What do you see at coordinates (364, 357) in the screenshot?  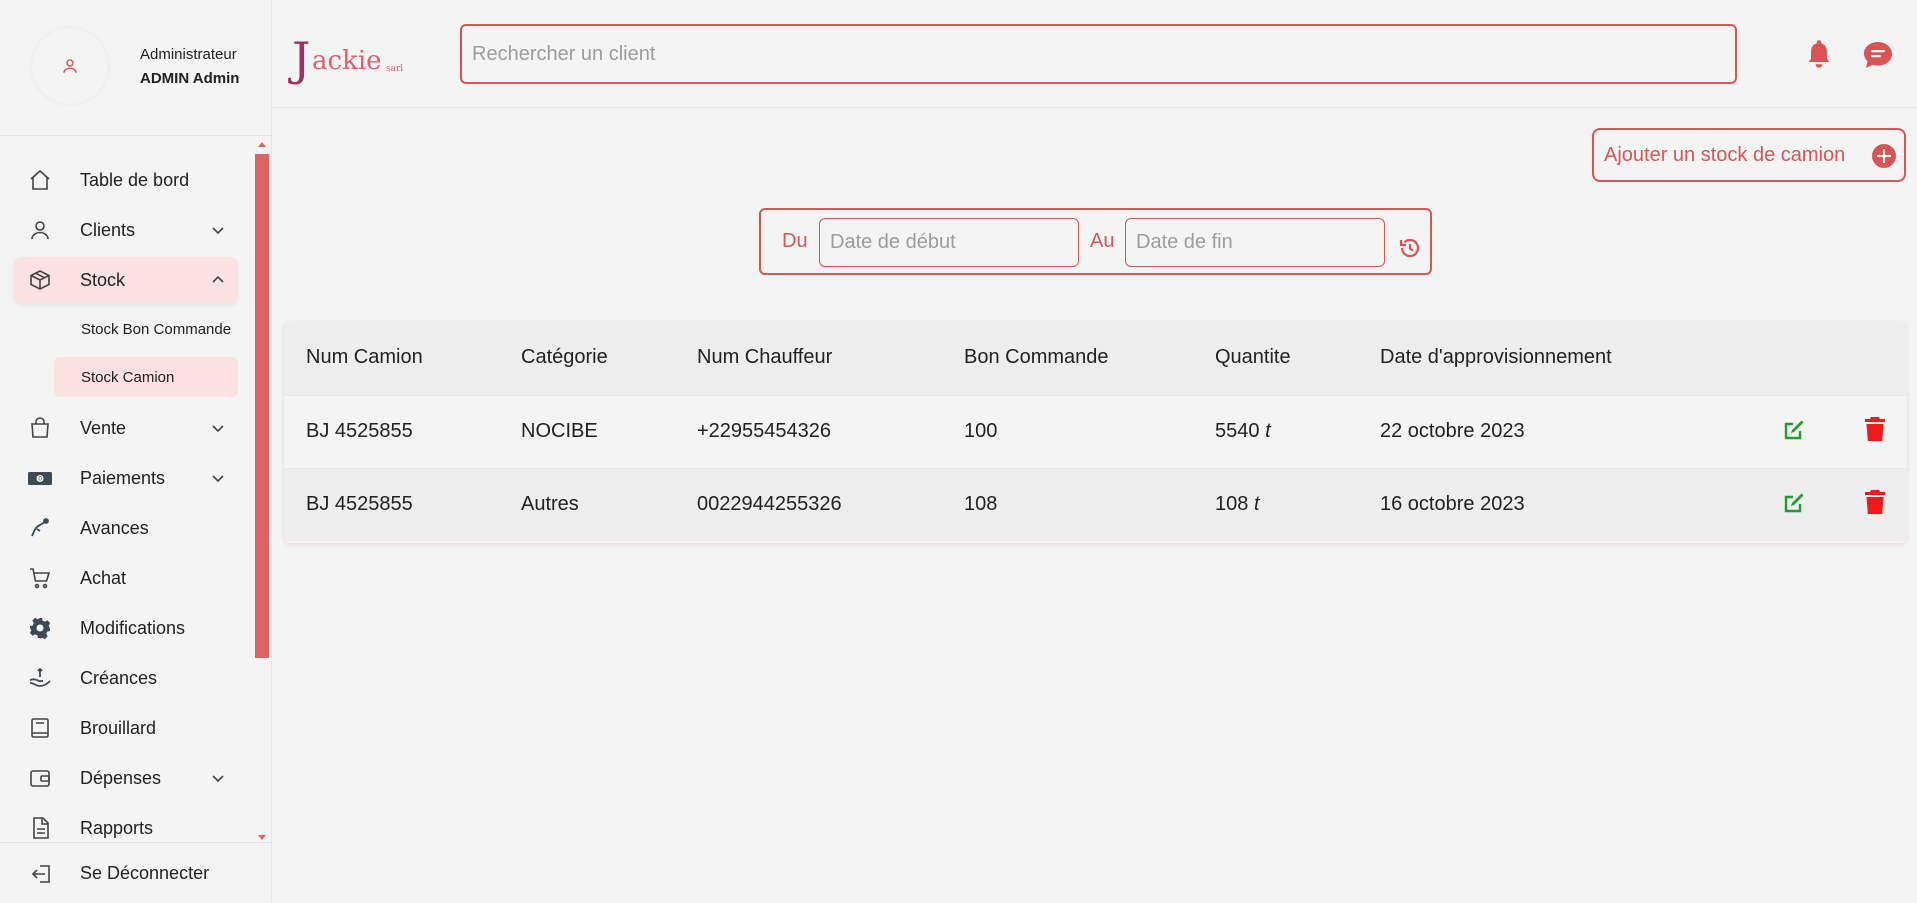 I see `column-header: Num Camion` at bounding box center [364, 357].